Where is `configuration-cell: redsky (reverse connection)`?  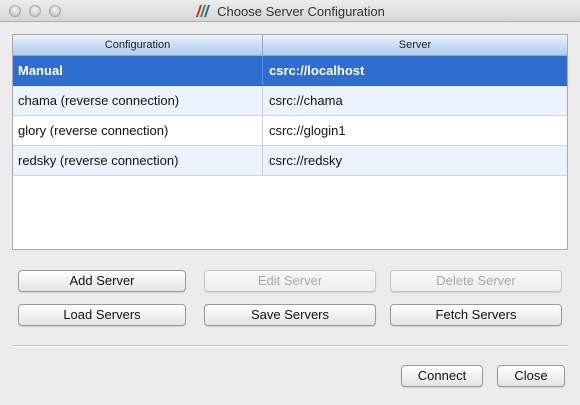 configuration-cell: redsky (reverse connection) is located at coordinates (98, 160).